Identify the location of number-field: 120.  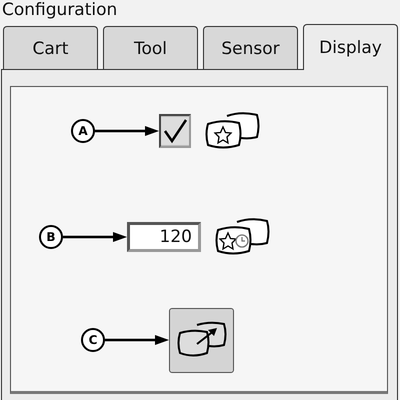
(164, 237).